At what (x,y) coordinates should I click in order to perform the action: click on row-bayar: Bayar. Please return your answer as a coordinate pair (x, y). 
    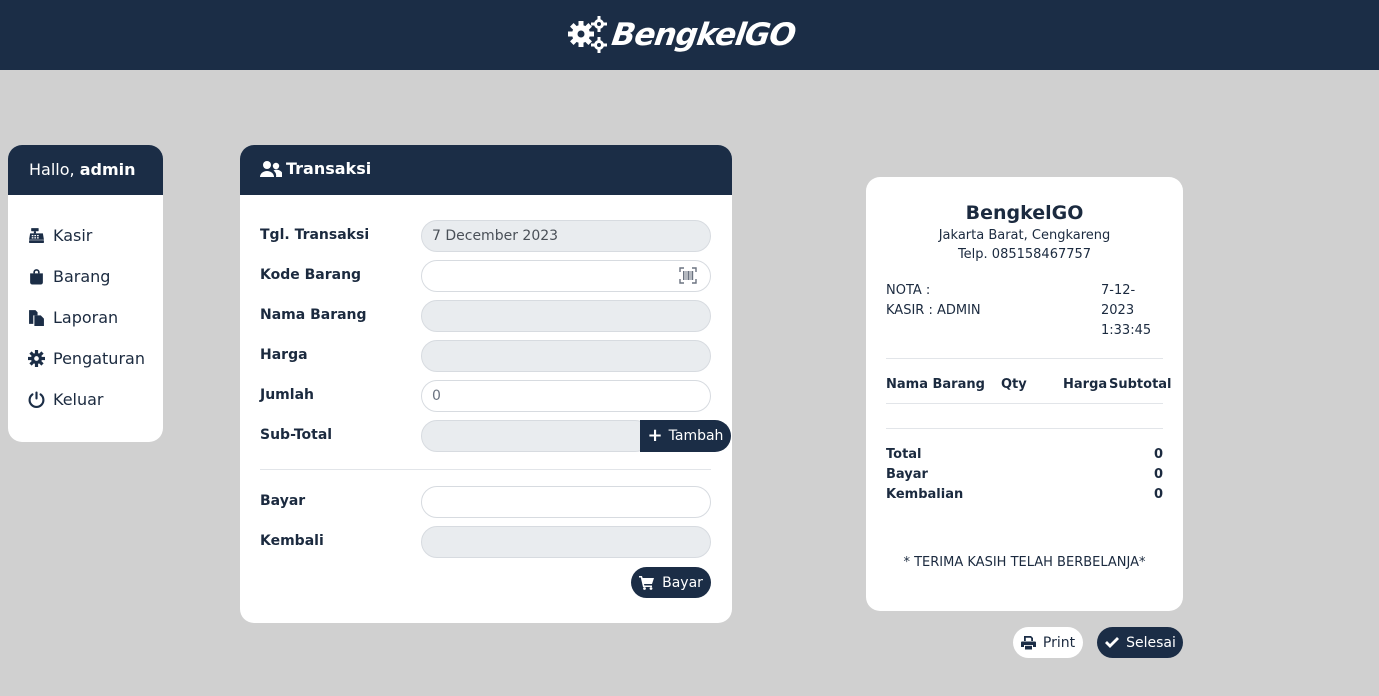
    Looking at the image, I should click on (485, 502).